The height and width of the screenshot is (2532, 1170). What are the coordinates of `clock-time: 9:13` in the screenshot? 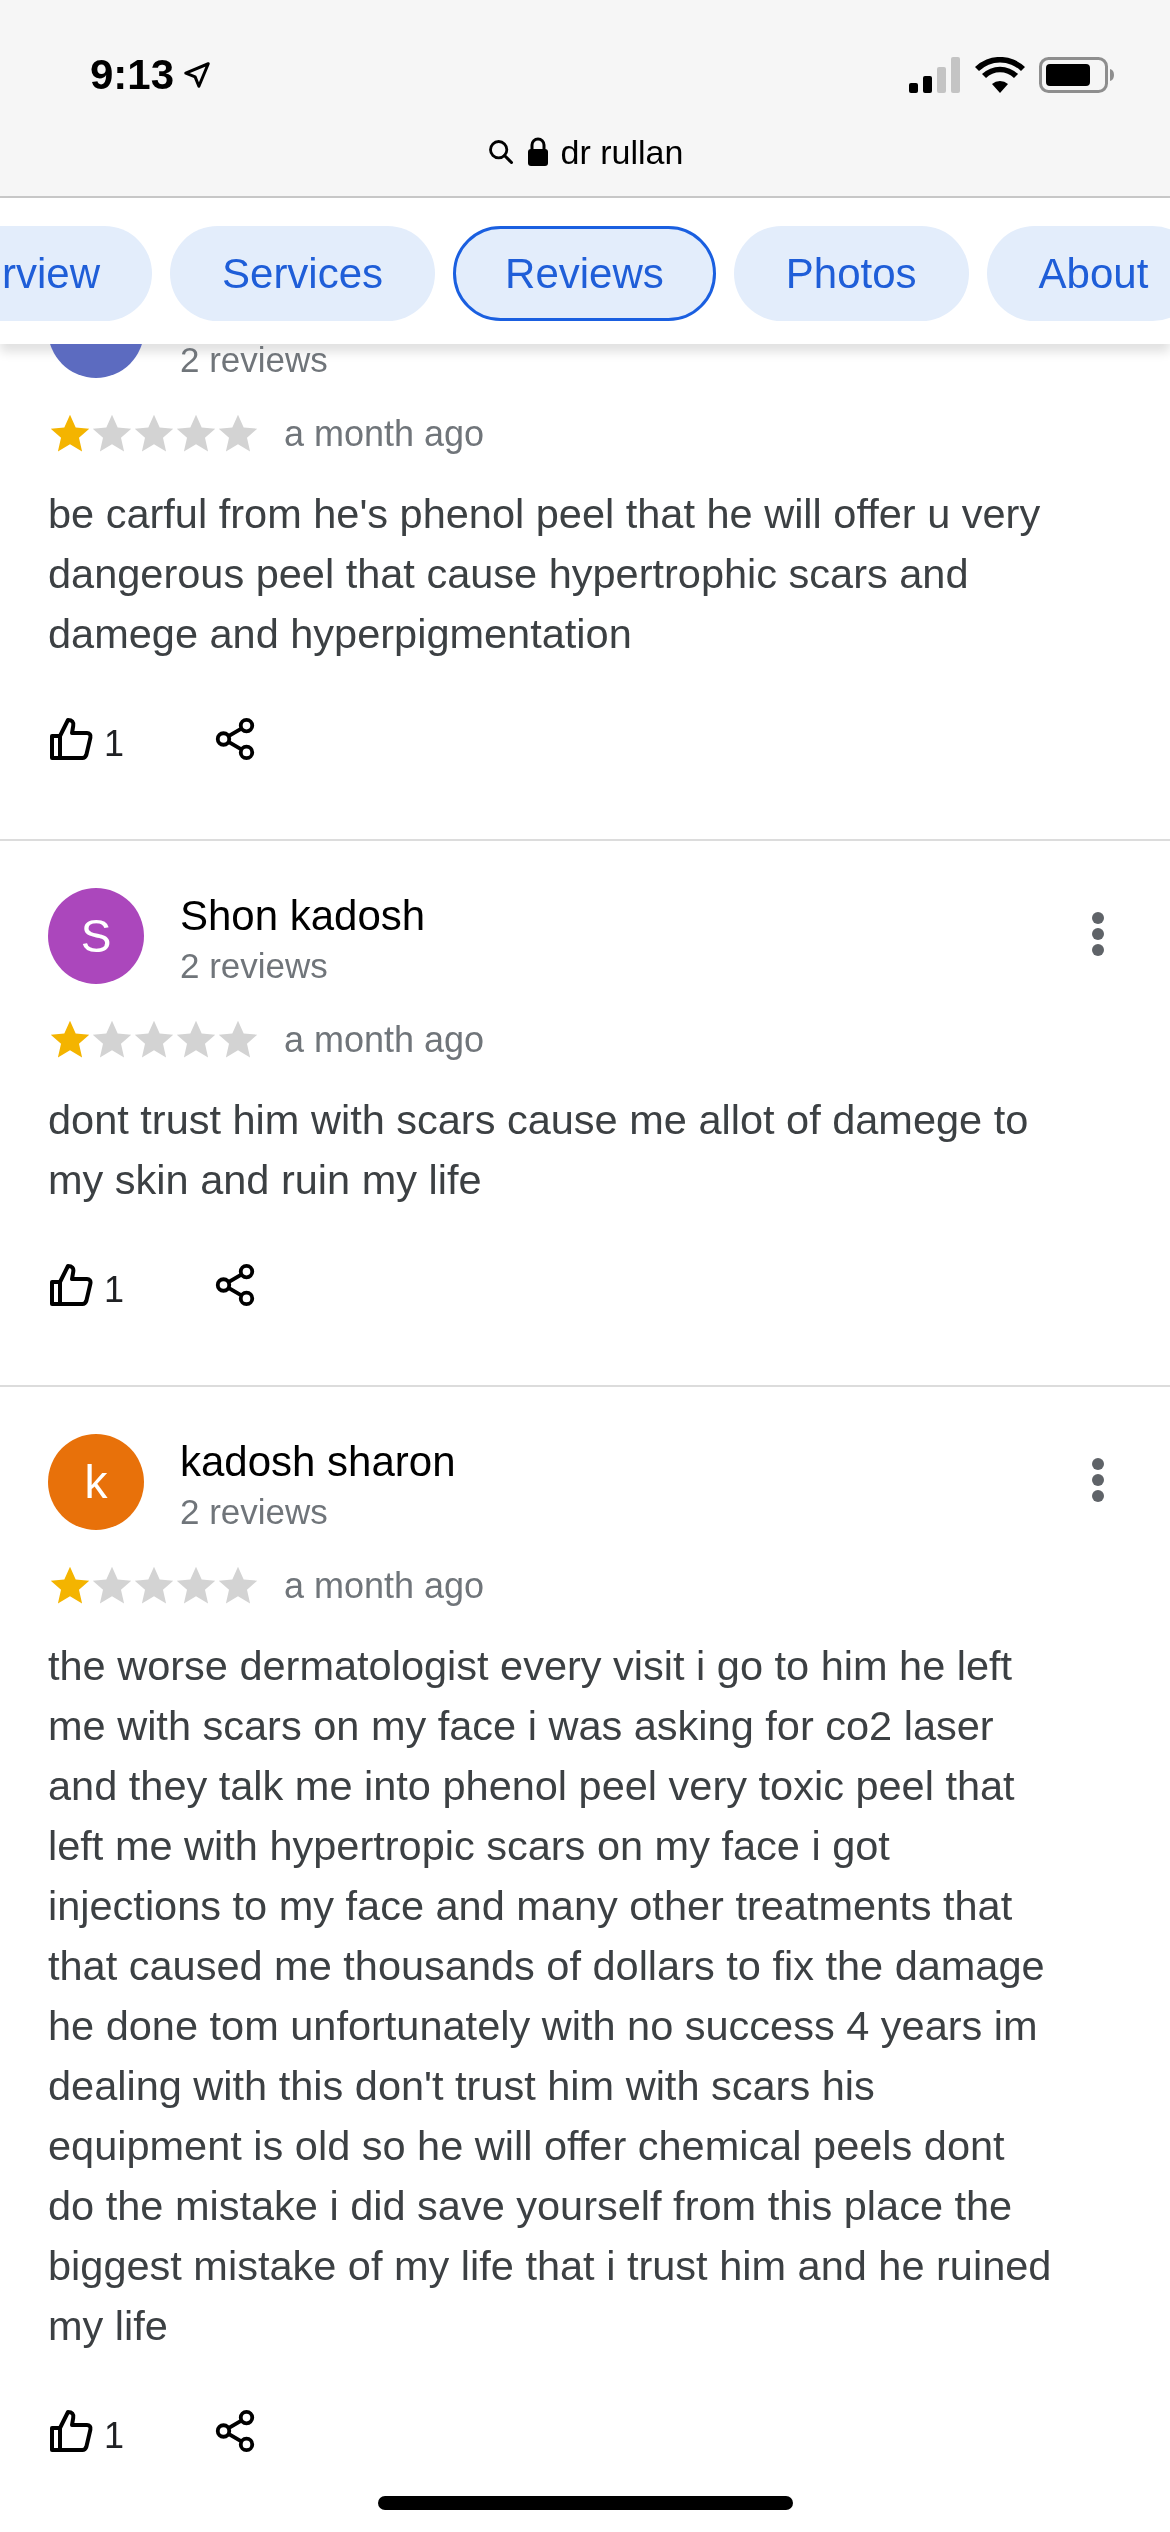 It's located at (132, 75).